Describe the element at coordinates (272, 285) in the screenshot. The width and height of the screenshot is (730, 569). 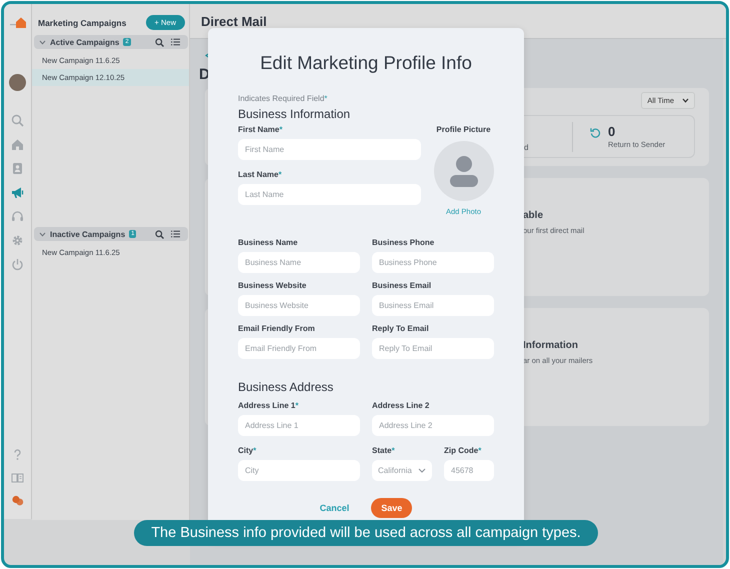
I see `field-label: Business Website` at that location.